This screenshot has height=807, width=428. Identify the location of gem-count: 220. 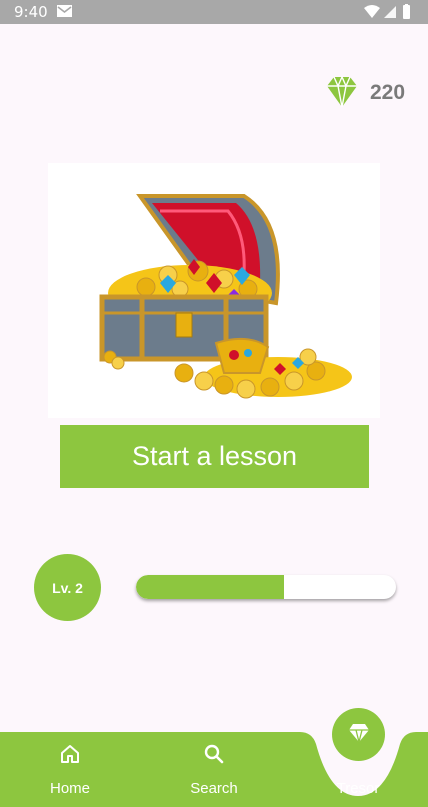
(388, 92).